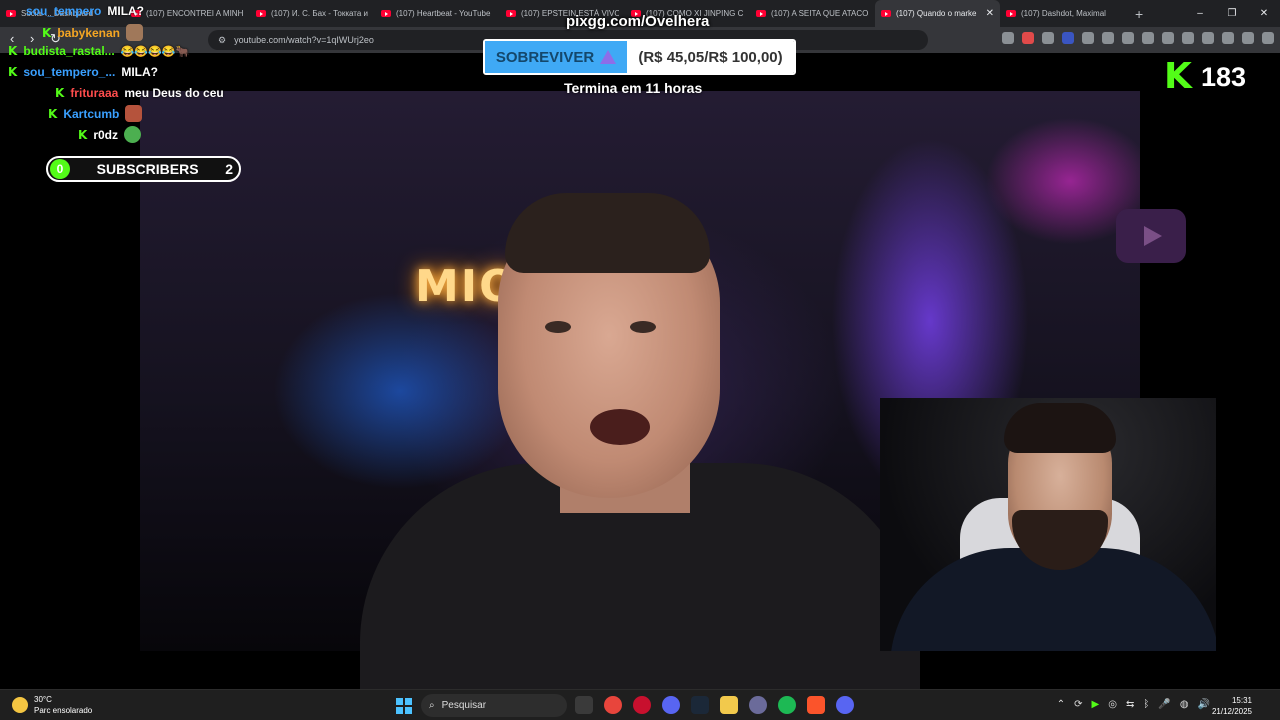 This screenshot has width=1280, height=720. I want to click on tray-overflow-icon: ⌃, so click(1061, 704).